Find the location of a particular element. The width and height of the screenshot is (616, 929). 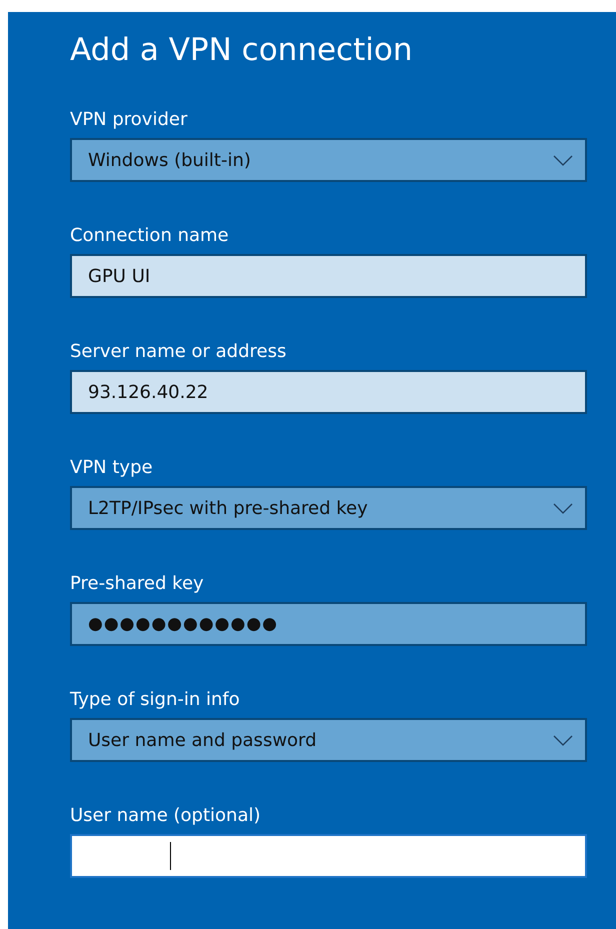

field-label: Server name or address is located at coordinates (179, 352).